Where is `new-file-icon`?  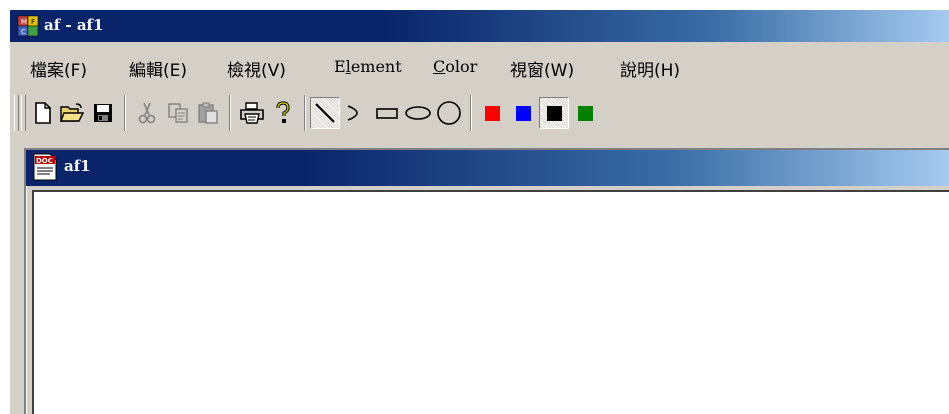 new-file-icon is located at coordinates (43, 113).